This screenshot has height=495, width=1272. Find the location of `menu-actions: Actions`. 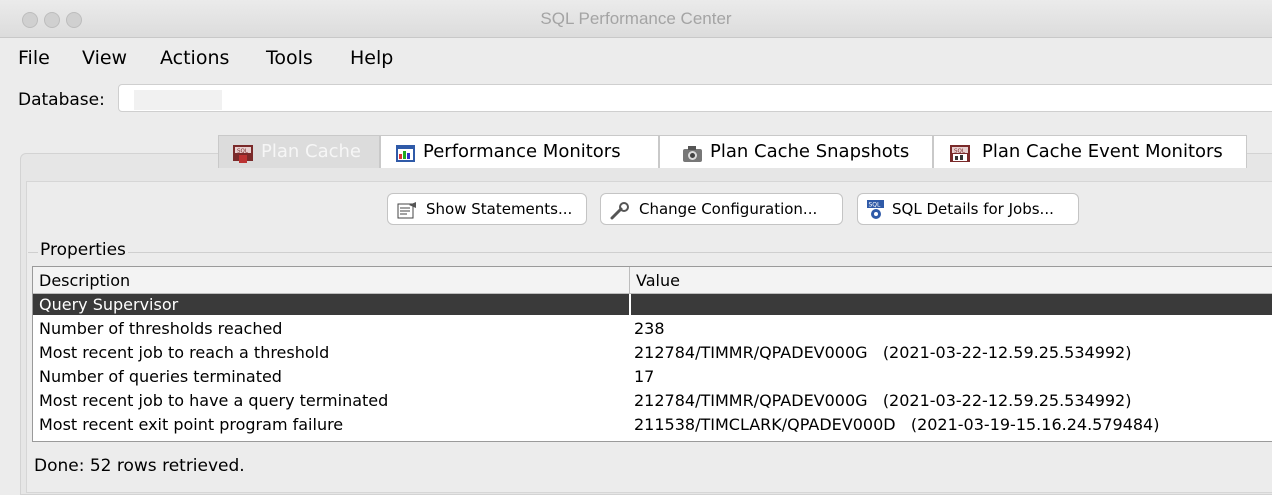

menu-actions: Actions is located at coordinates (194, 57).